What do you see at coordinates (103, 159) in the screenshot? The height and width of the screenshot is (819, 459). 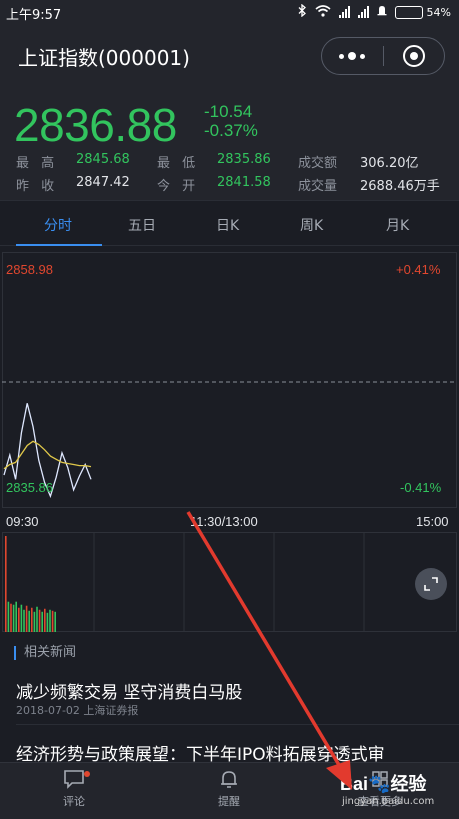 I see `high-value: 2845.68` at bounding box center [103, 159].